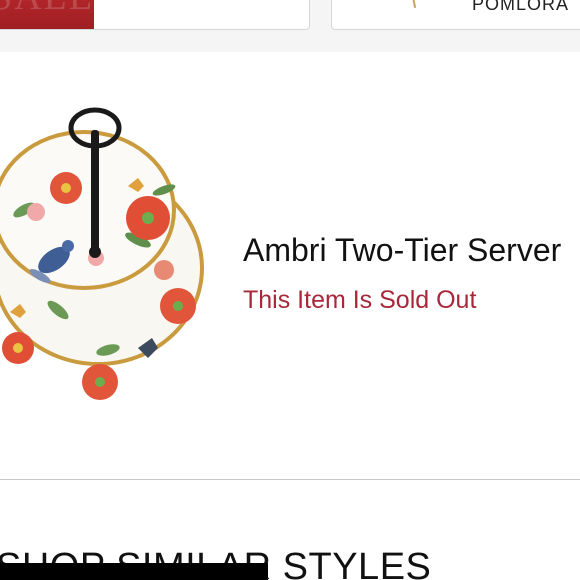  I want to click on brand-text: POMLORA, so click(521, 7).